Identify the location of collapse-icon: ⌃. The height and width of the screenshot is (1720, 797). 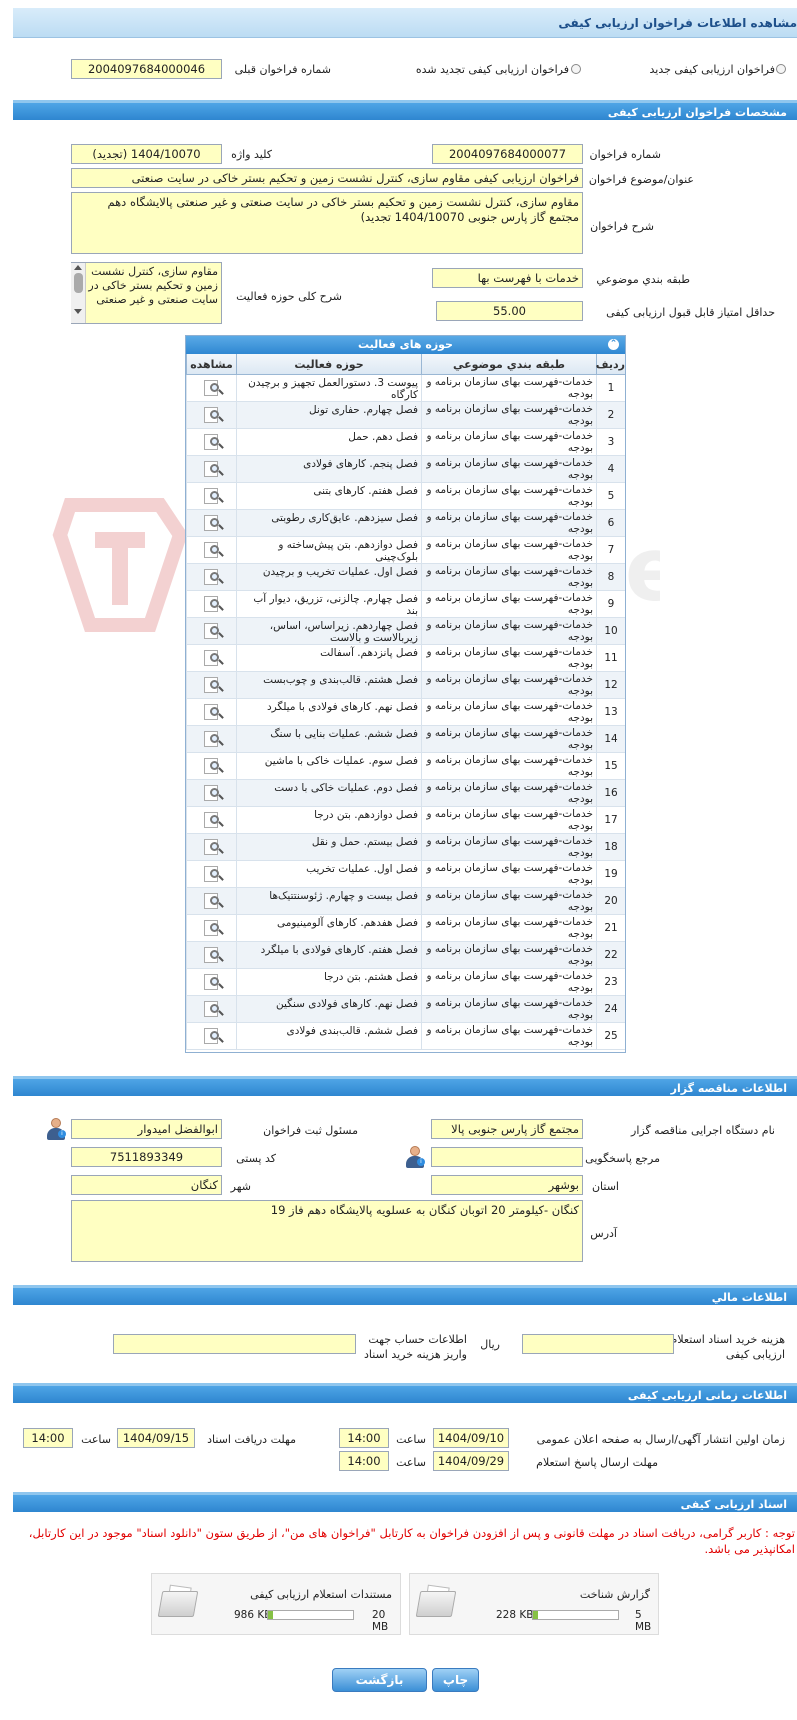
(613, 344).